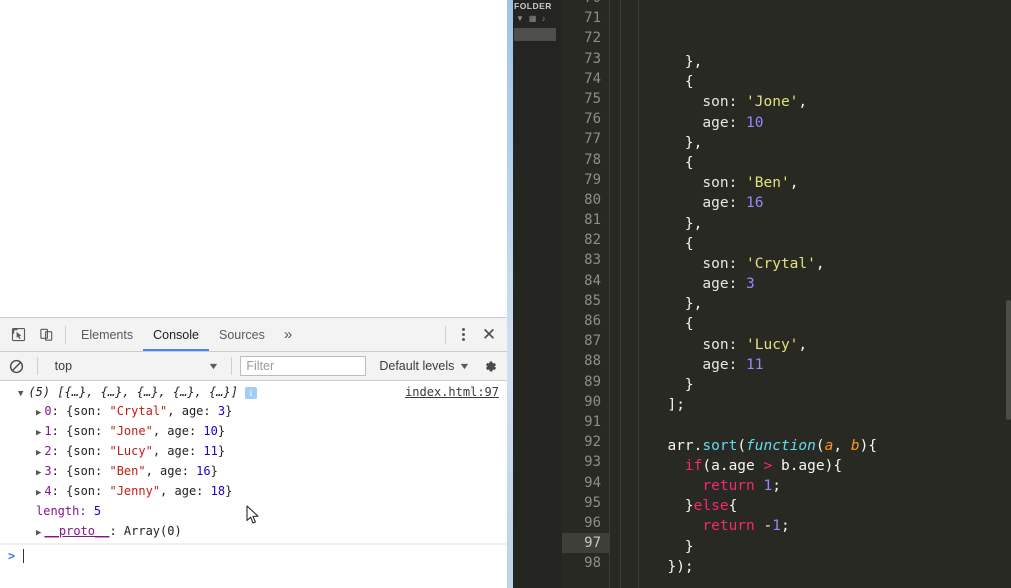  What do you see at coordinates (586, 462) in the screenshot?
I see `gutter-line-number: 93` at bounding box center [586, 462].